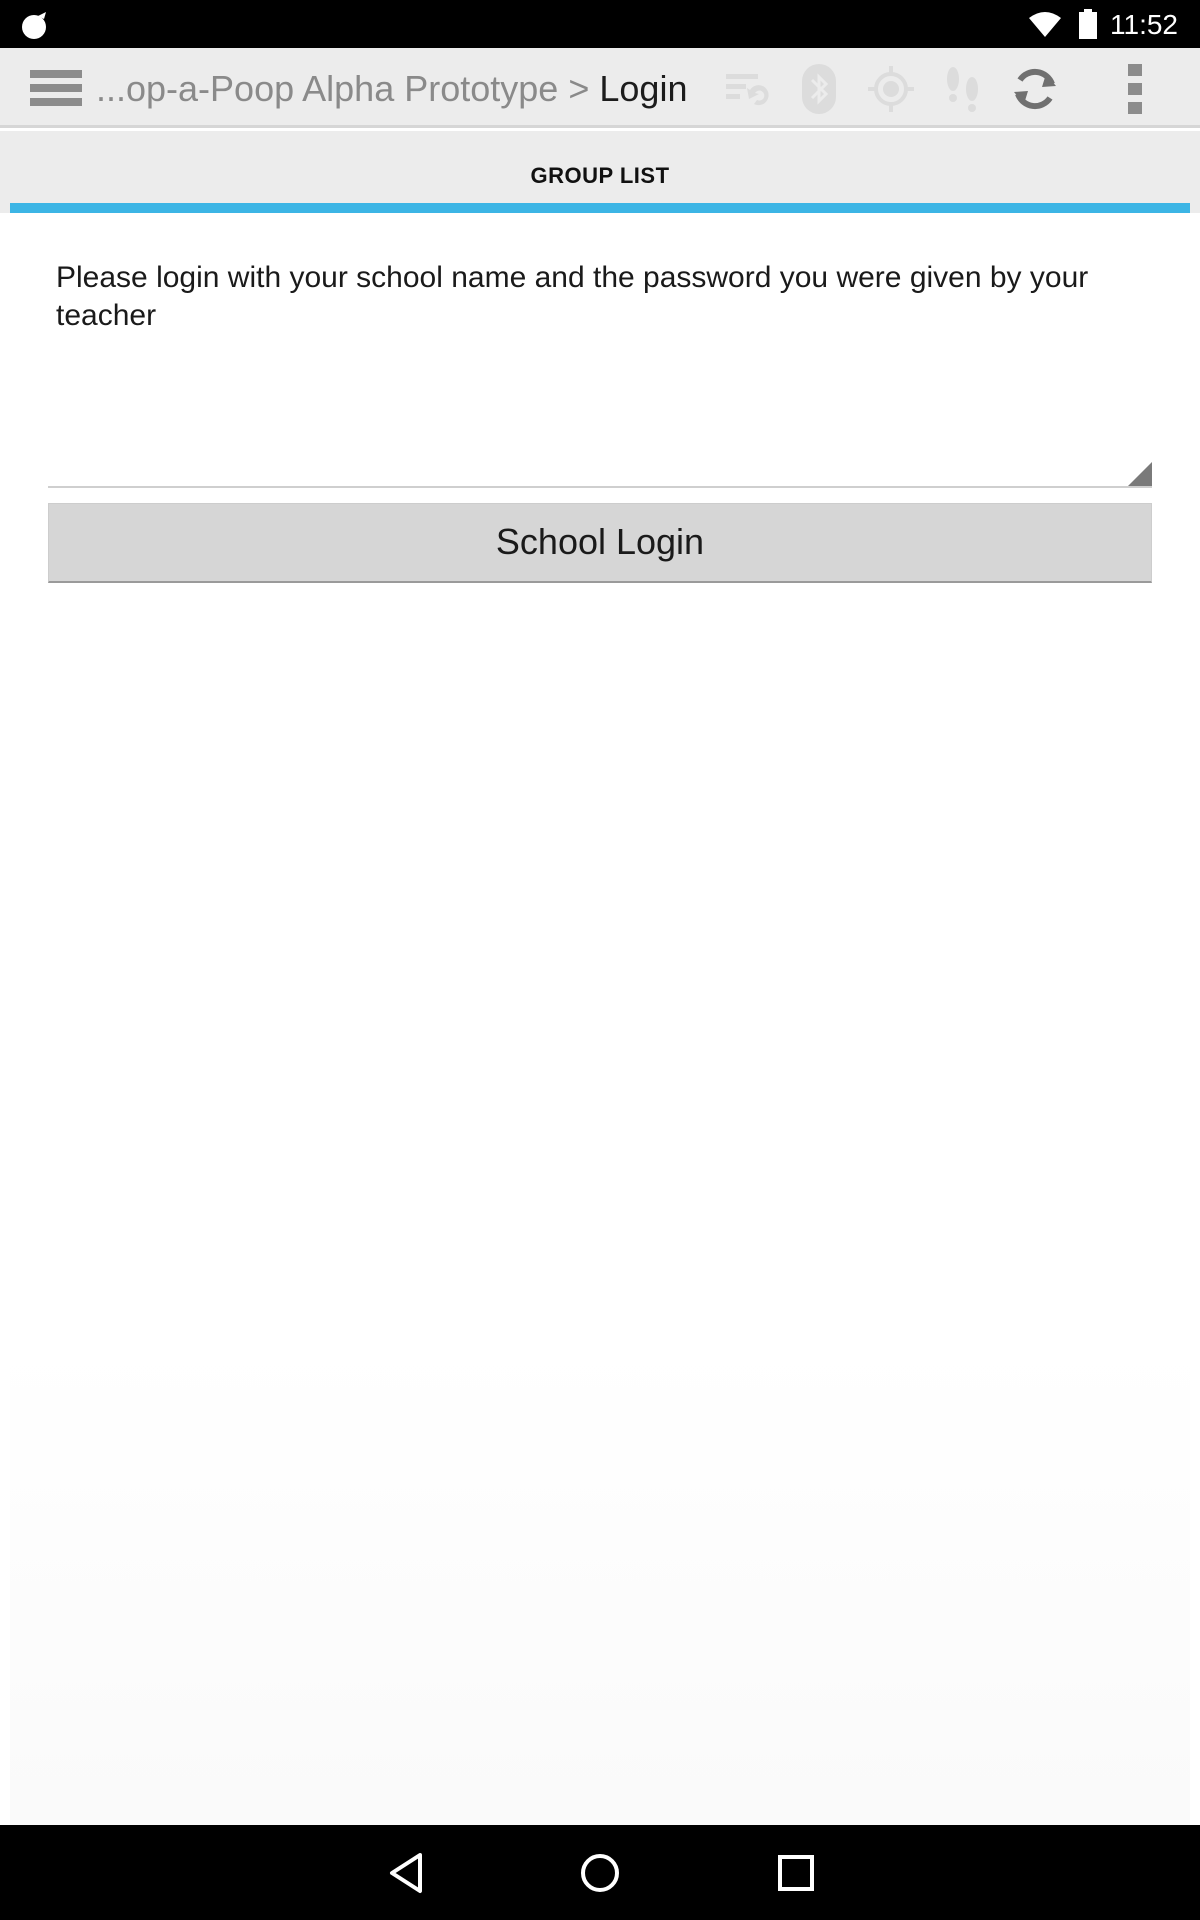 The image size is (1200, 1920). Describe the element at coordinates (1135, 89) in the screenshot. I see `overflow-menu-icon` at that location.